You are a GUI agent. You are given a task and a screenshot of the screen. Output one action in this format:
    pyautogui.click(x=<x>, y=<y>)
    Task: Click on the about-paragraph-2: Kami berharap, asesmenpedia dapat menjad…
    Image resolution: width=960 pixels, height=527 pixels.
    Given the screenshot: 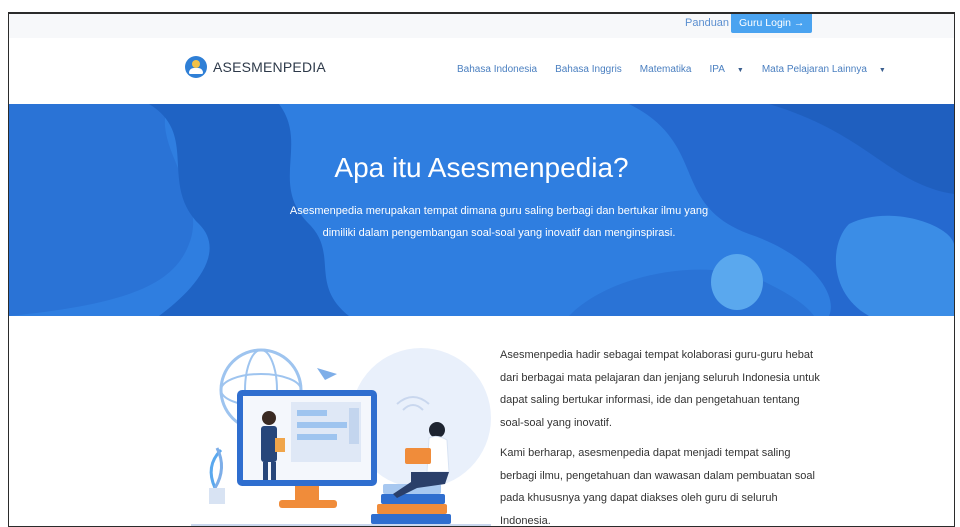 What is the action you would take?
    pyautogui.click(x=657, y=487)
    